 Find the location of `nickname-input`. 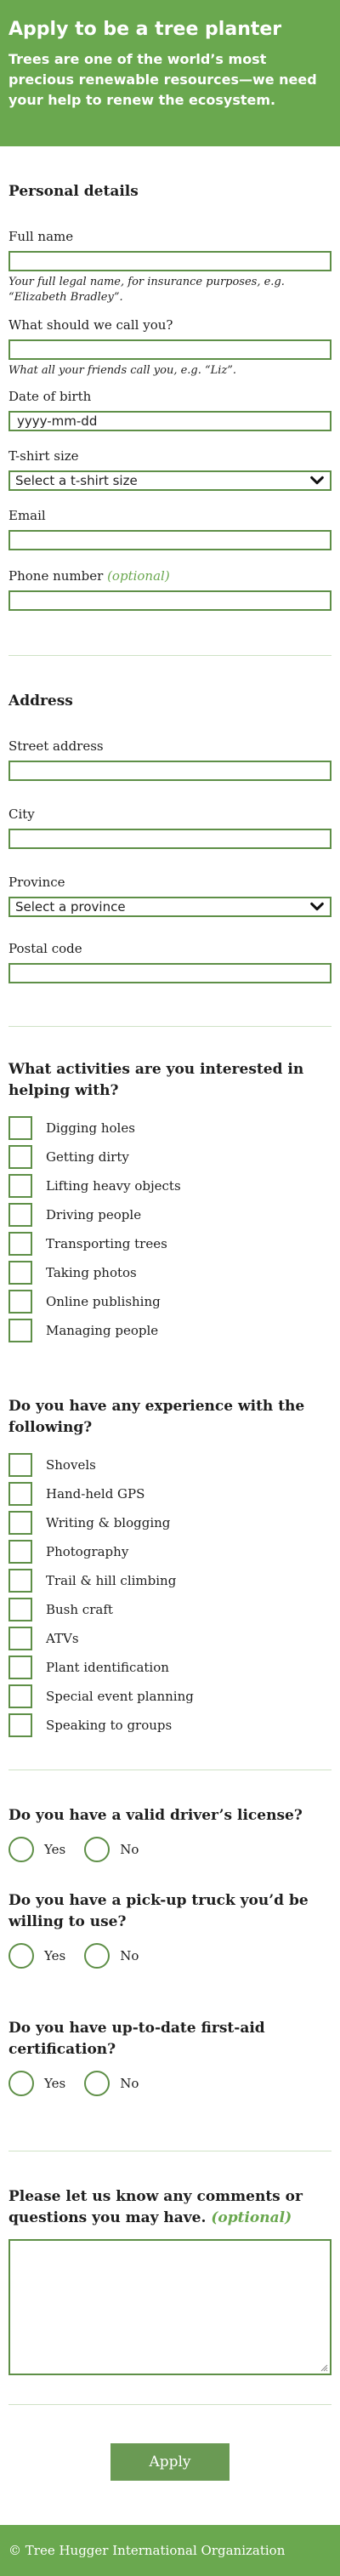

nickname-input is located at coordinates (170, 350).